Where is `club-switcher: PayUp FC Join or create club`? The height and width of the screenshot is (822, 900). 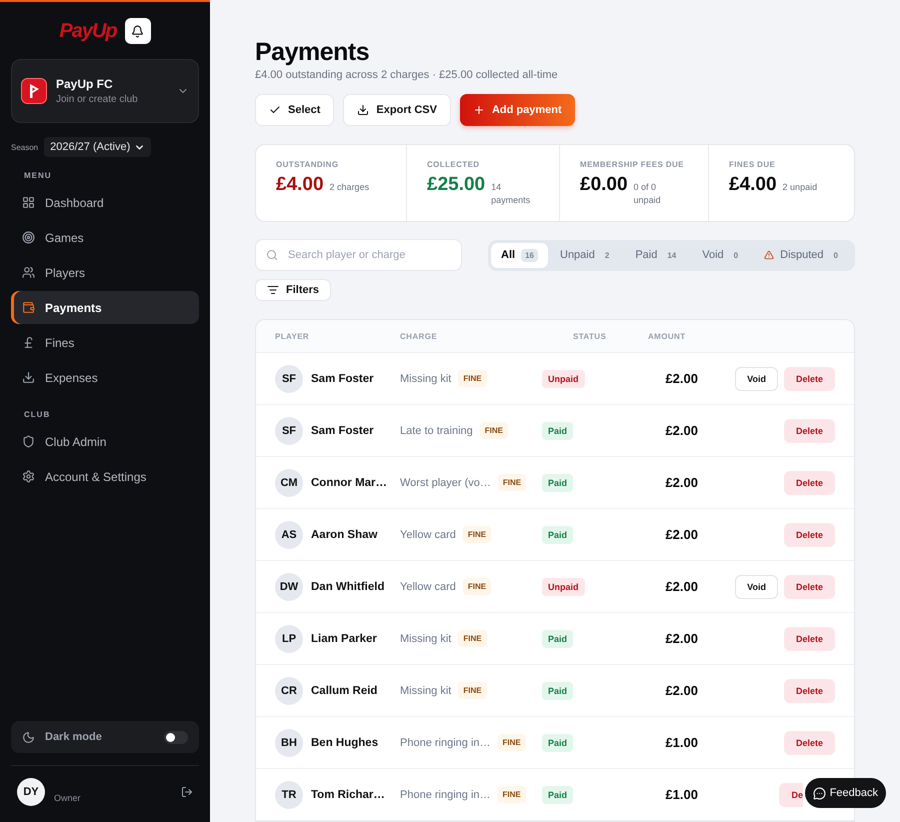
club-switcher: PayUp FC Join or create club is located at coordinates (105, 91).